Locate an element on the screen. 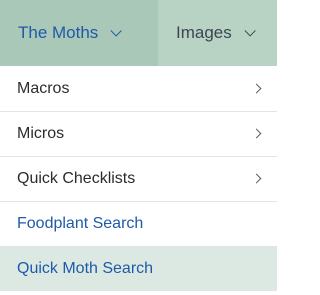 Image resolution: width=320 pixels, height=295 pixels. menu-item-macros: Macros is located at coordinates (138, 88).